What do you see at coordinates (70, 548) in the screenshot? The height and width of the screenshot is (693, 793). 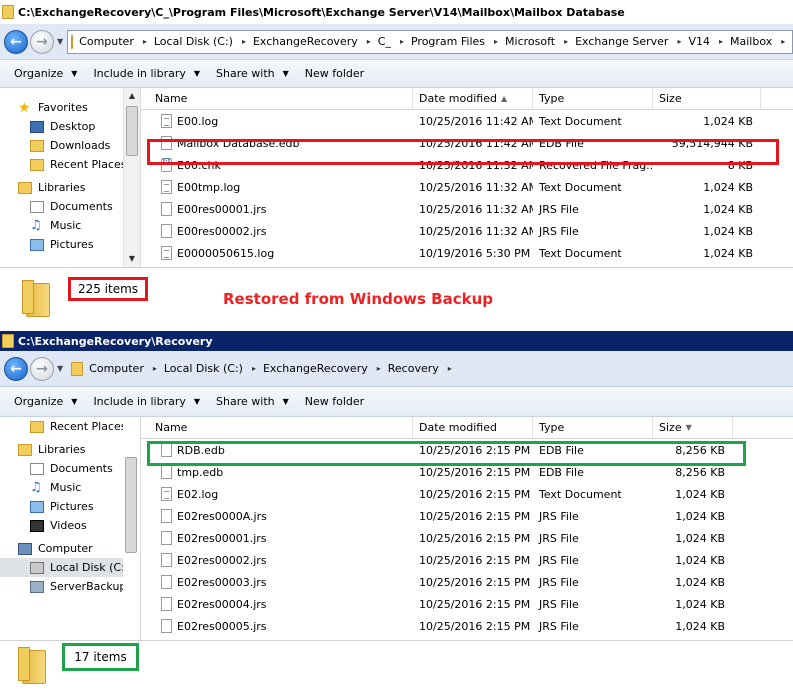 I see `nav-item-computer: Computer` at bounding box center [70, 548].